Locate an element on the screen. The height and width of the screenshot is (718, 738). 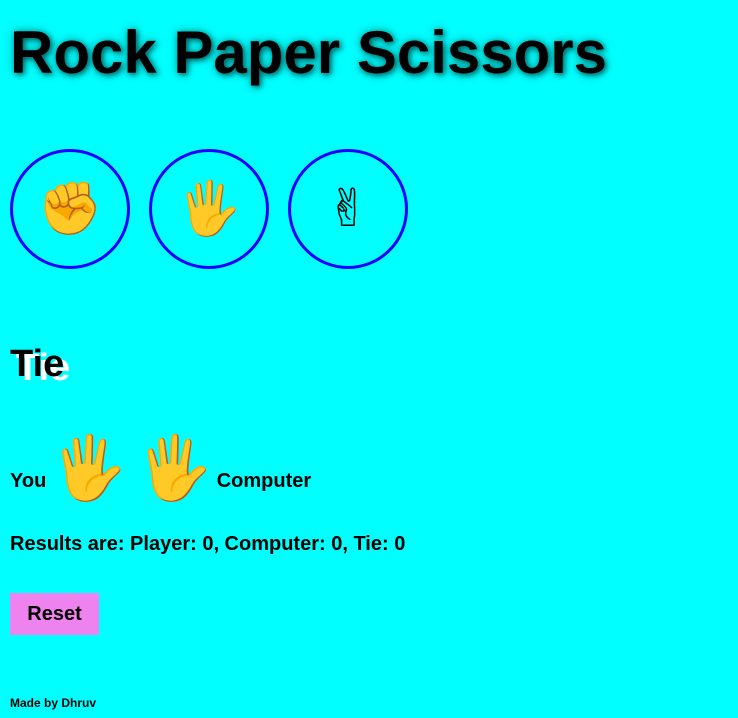
choice-buttons: ✊ 🖐 ✌ is located at coordinates (209, 209).